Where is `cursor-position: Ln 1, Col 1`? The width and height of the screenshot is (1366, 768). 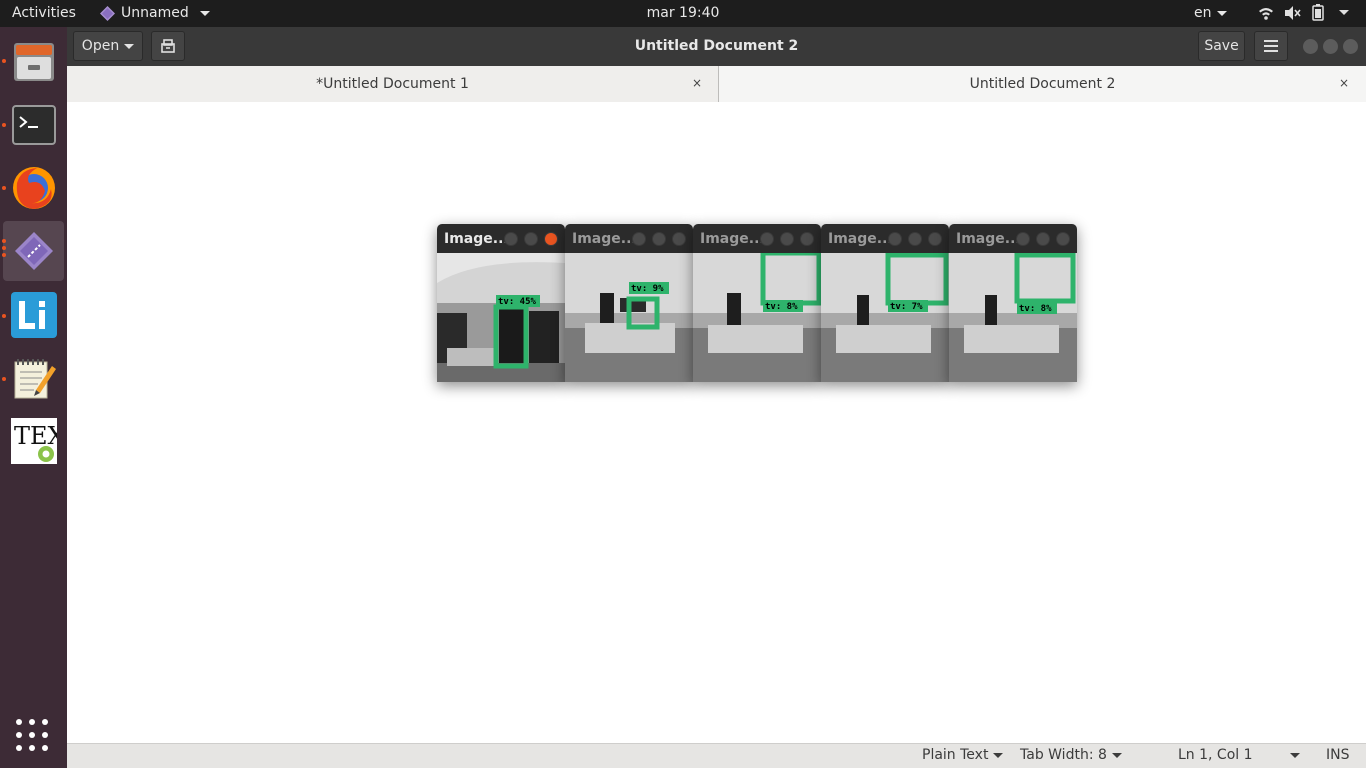
cursor-position: Ln 1, Col 1 is located at coordinates (1215, 755).